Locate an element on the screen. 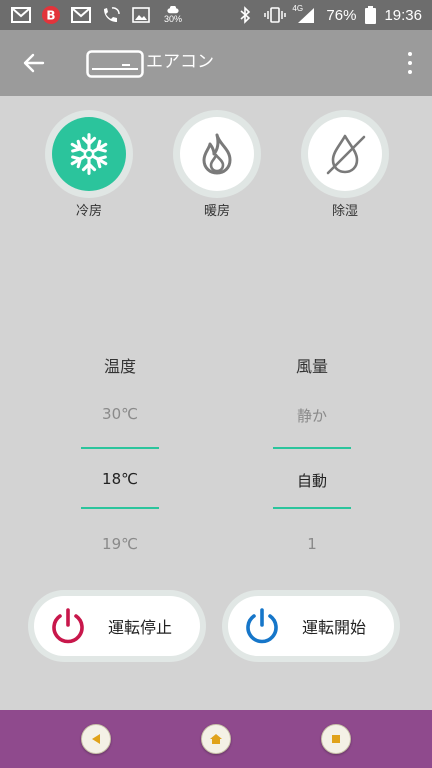 This screenshot has width=432, height=768. air-conditioner-icon is located at coordinates (115, 64).